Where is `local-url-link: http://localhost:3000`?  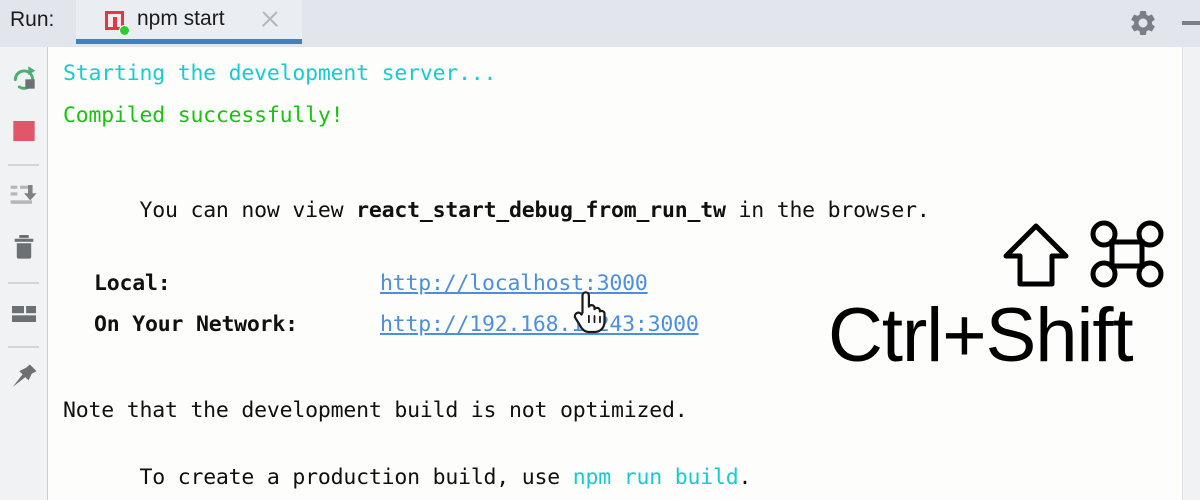 local-url-link: http://localhost:3000 is located at coordinates (514, 283).